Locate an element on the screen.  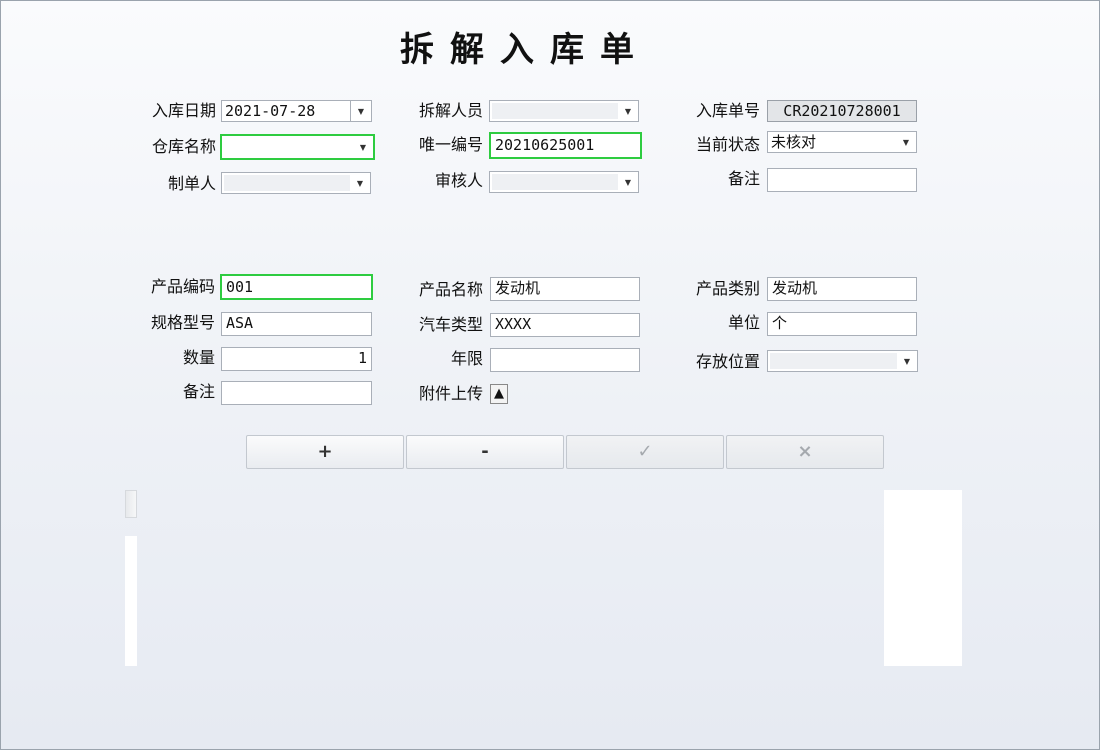
remark-label: 备注 is located at coordinates (743, 178).